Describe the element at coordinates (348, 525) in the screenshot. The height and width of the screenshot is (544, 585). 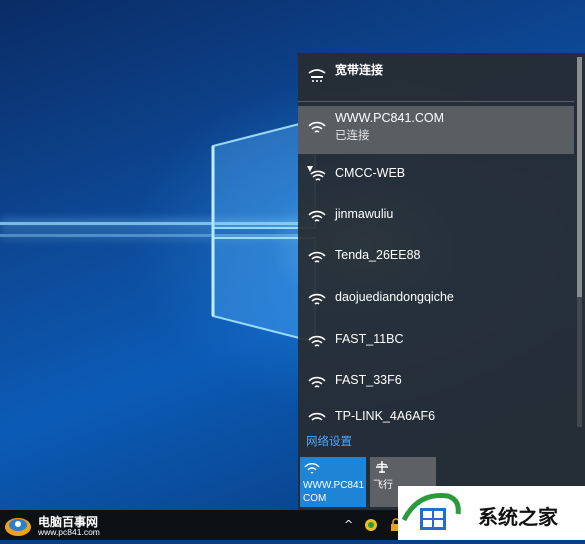
I see `show-hidden-icons-chevron: ^` at that location.